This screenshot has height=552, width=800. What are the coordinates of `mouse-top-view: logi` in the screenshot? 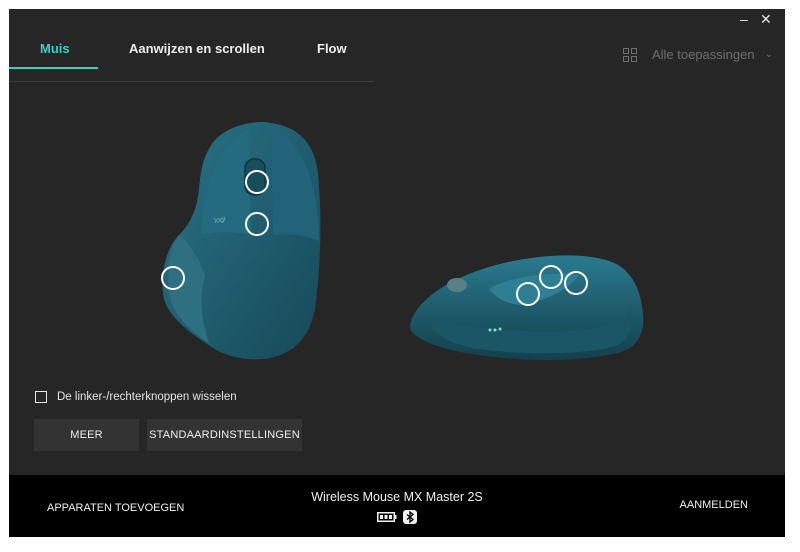 It's located at (241, 241).